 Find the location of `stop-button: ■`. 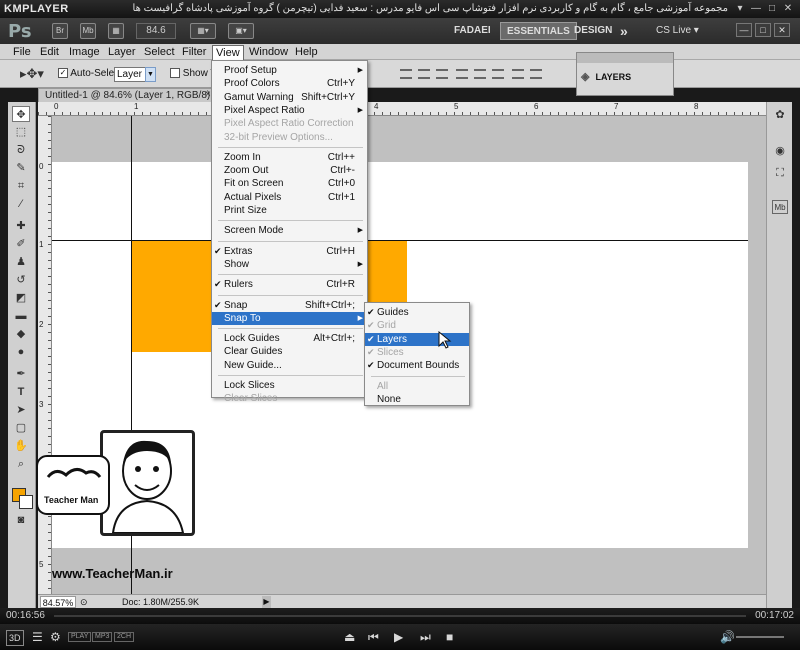

stop-button: ■ is located at coordinates (449, 637).